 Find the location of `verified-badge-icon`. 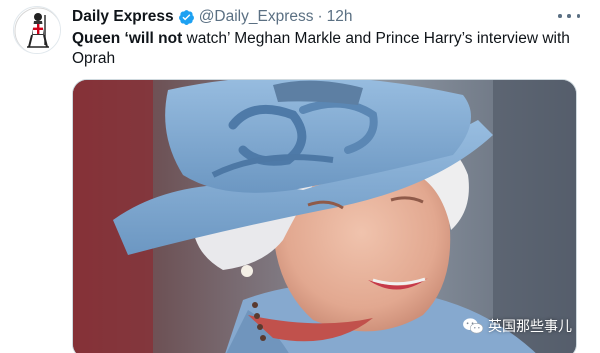

verified-badge-icon is located at coordinates (186, 17).